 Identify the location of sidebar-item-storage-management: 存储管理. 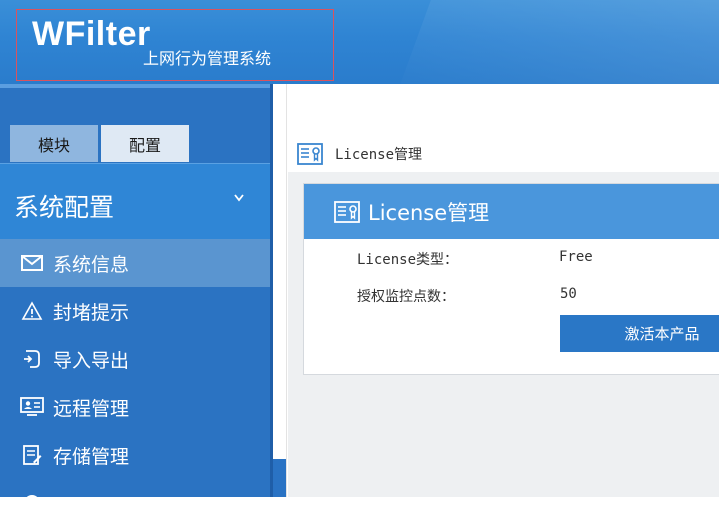
(135, 455).